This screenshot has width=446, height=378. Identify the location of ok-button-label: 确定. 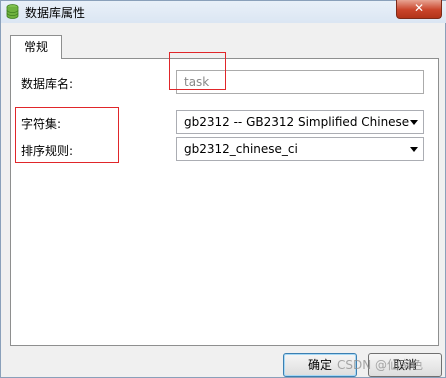
(319, 365).